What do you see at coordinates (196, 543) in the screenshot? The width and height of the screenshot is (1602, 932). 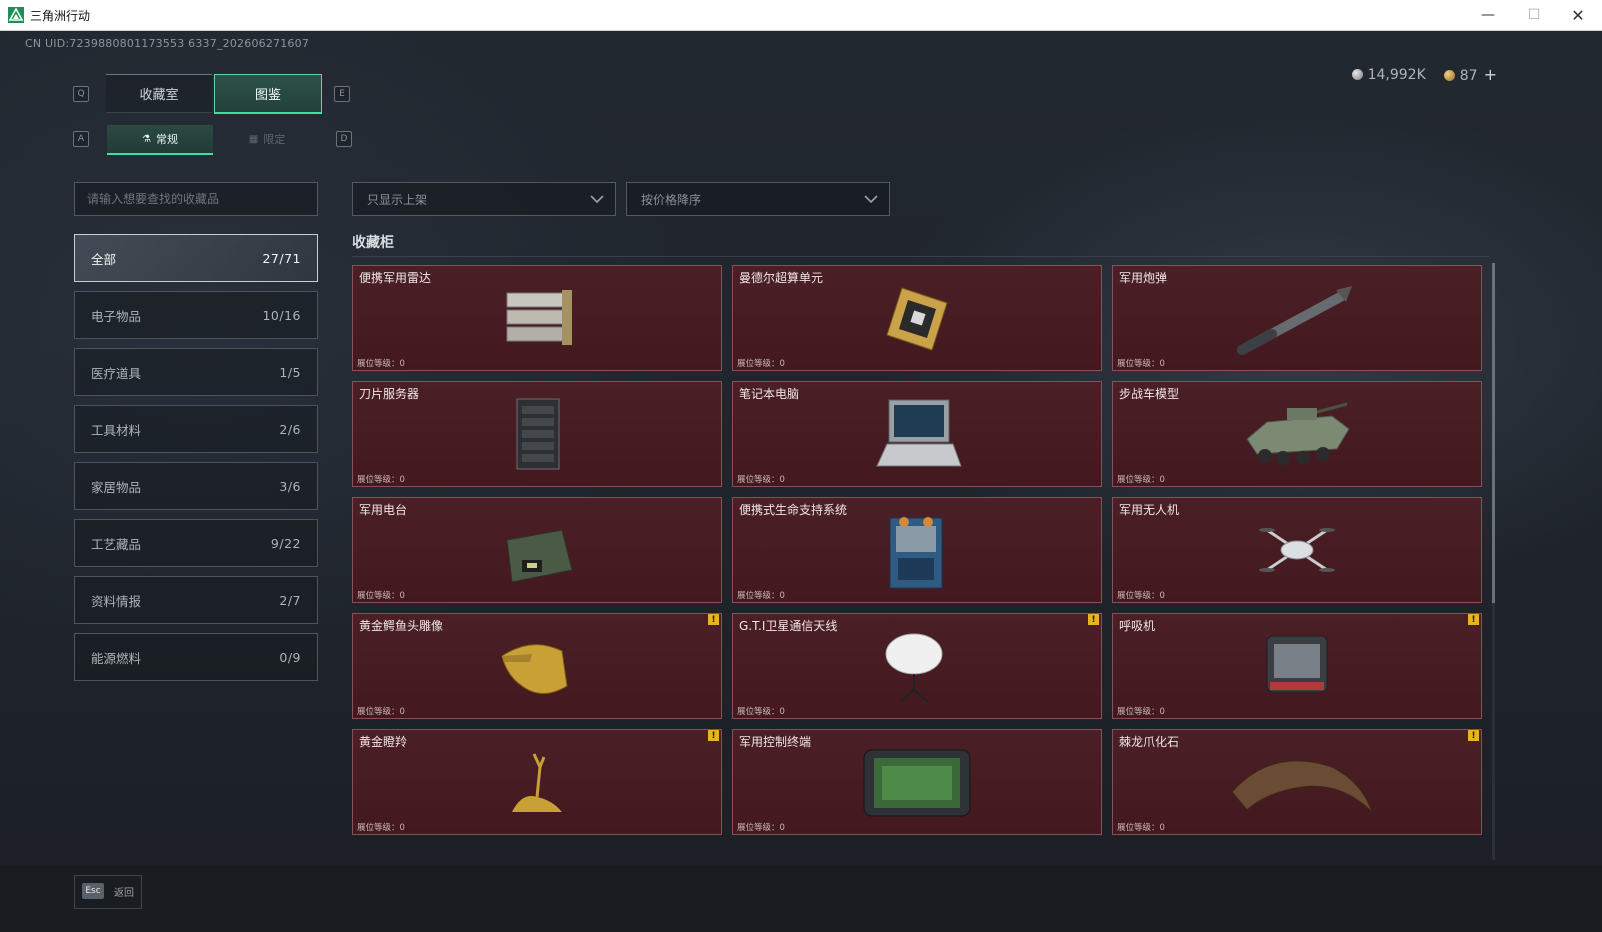 I see `category-crafts: 工艺藏品 9/22` at bounding box center [196, 543].